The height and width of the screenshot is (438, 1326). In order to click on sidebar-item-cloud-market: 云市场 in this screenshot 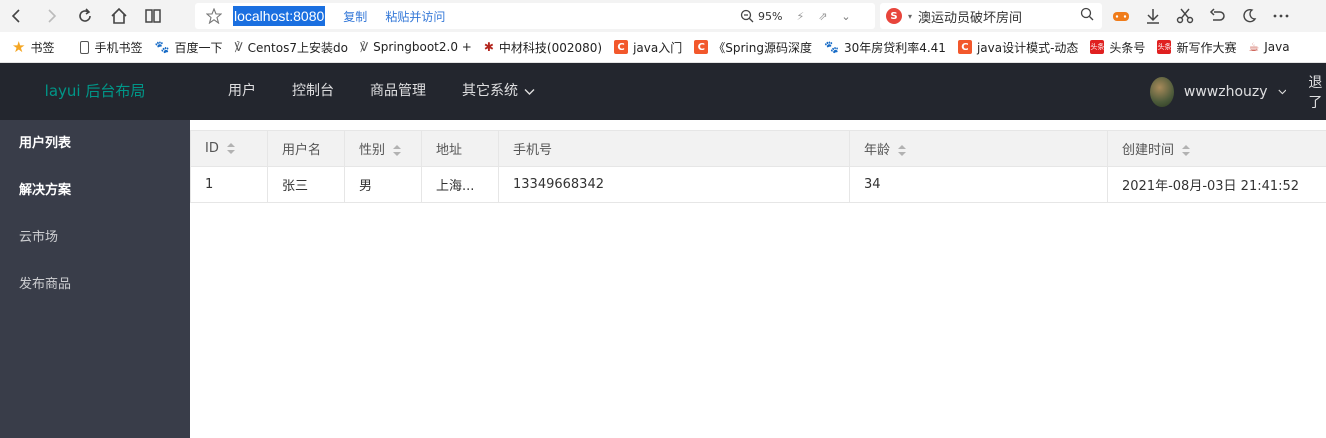, I will do `click(95, 237)`.